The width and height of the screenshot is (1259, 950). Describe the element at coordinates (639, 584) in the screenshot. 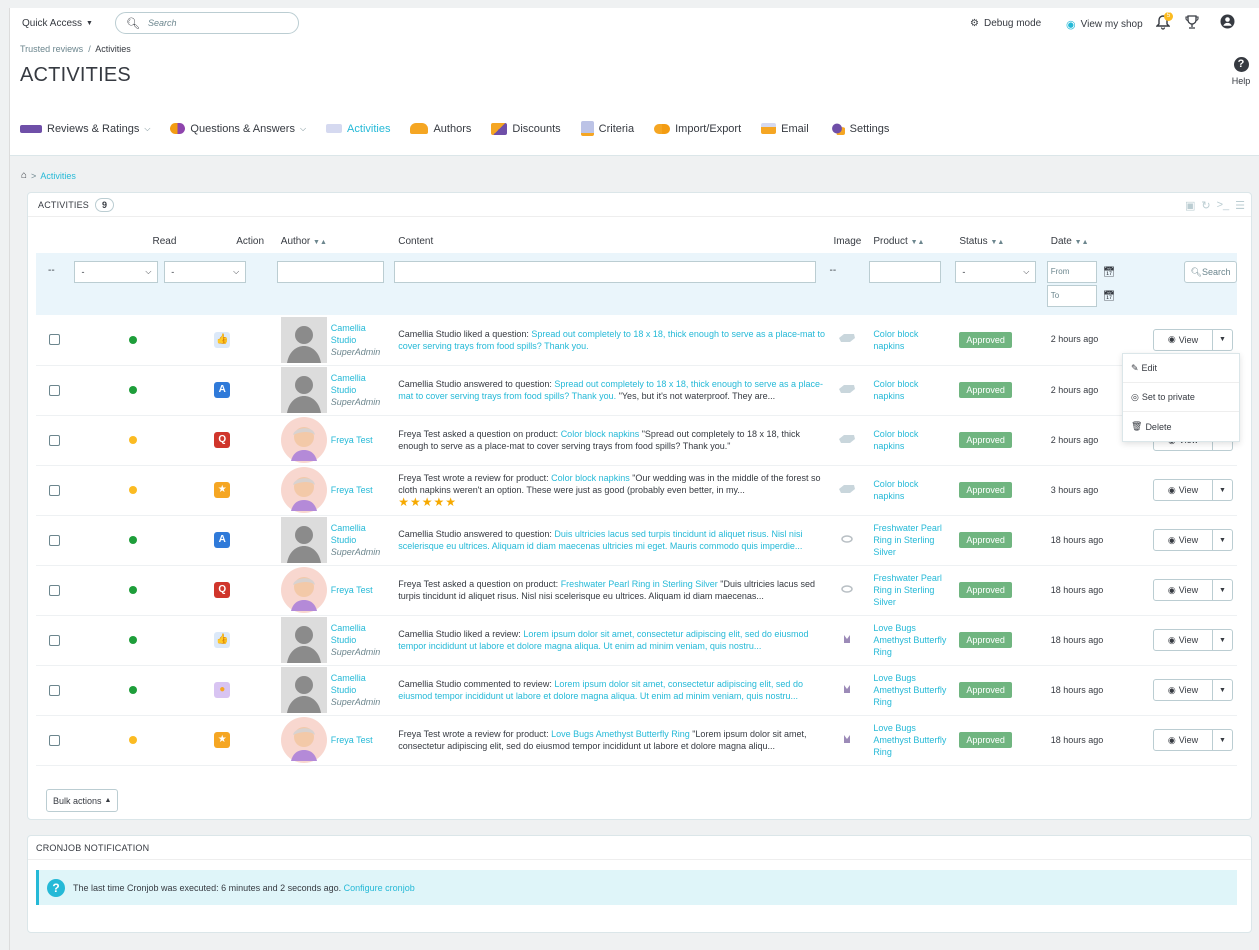

I see `activity-target-link: Freshwater Pearl Ring in Sterling Silver` at that location.